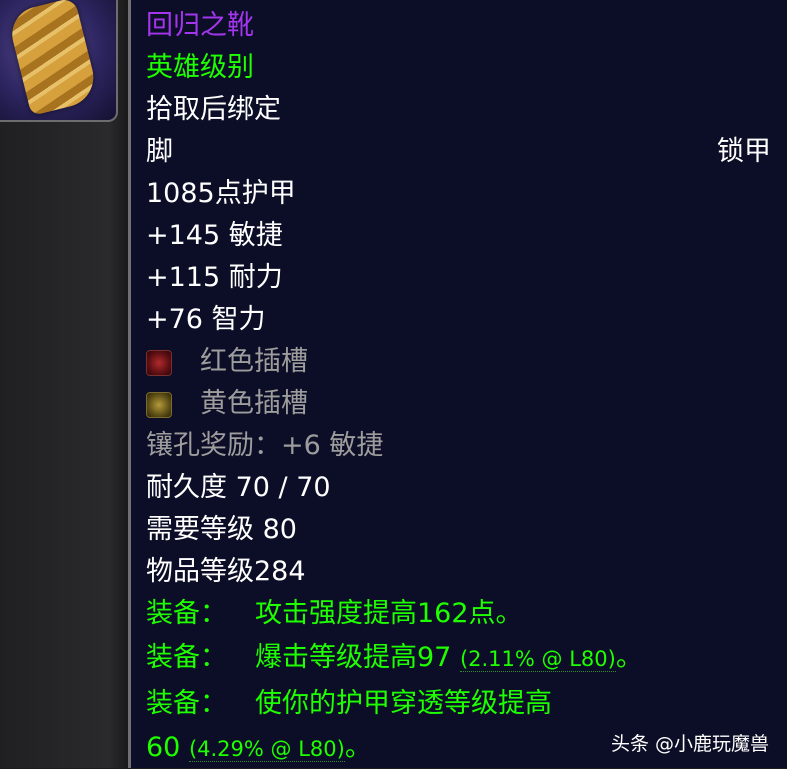 The width and height of the screenshot is (787, 769). I want to click on socket-red: 红色插槽, so click(227, 362).